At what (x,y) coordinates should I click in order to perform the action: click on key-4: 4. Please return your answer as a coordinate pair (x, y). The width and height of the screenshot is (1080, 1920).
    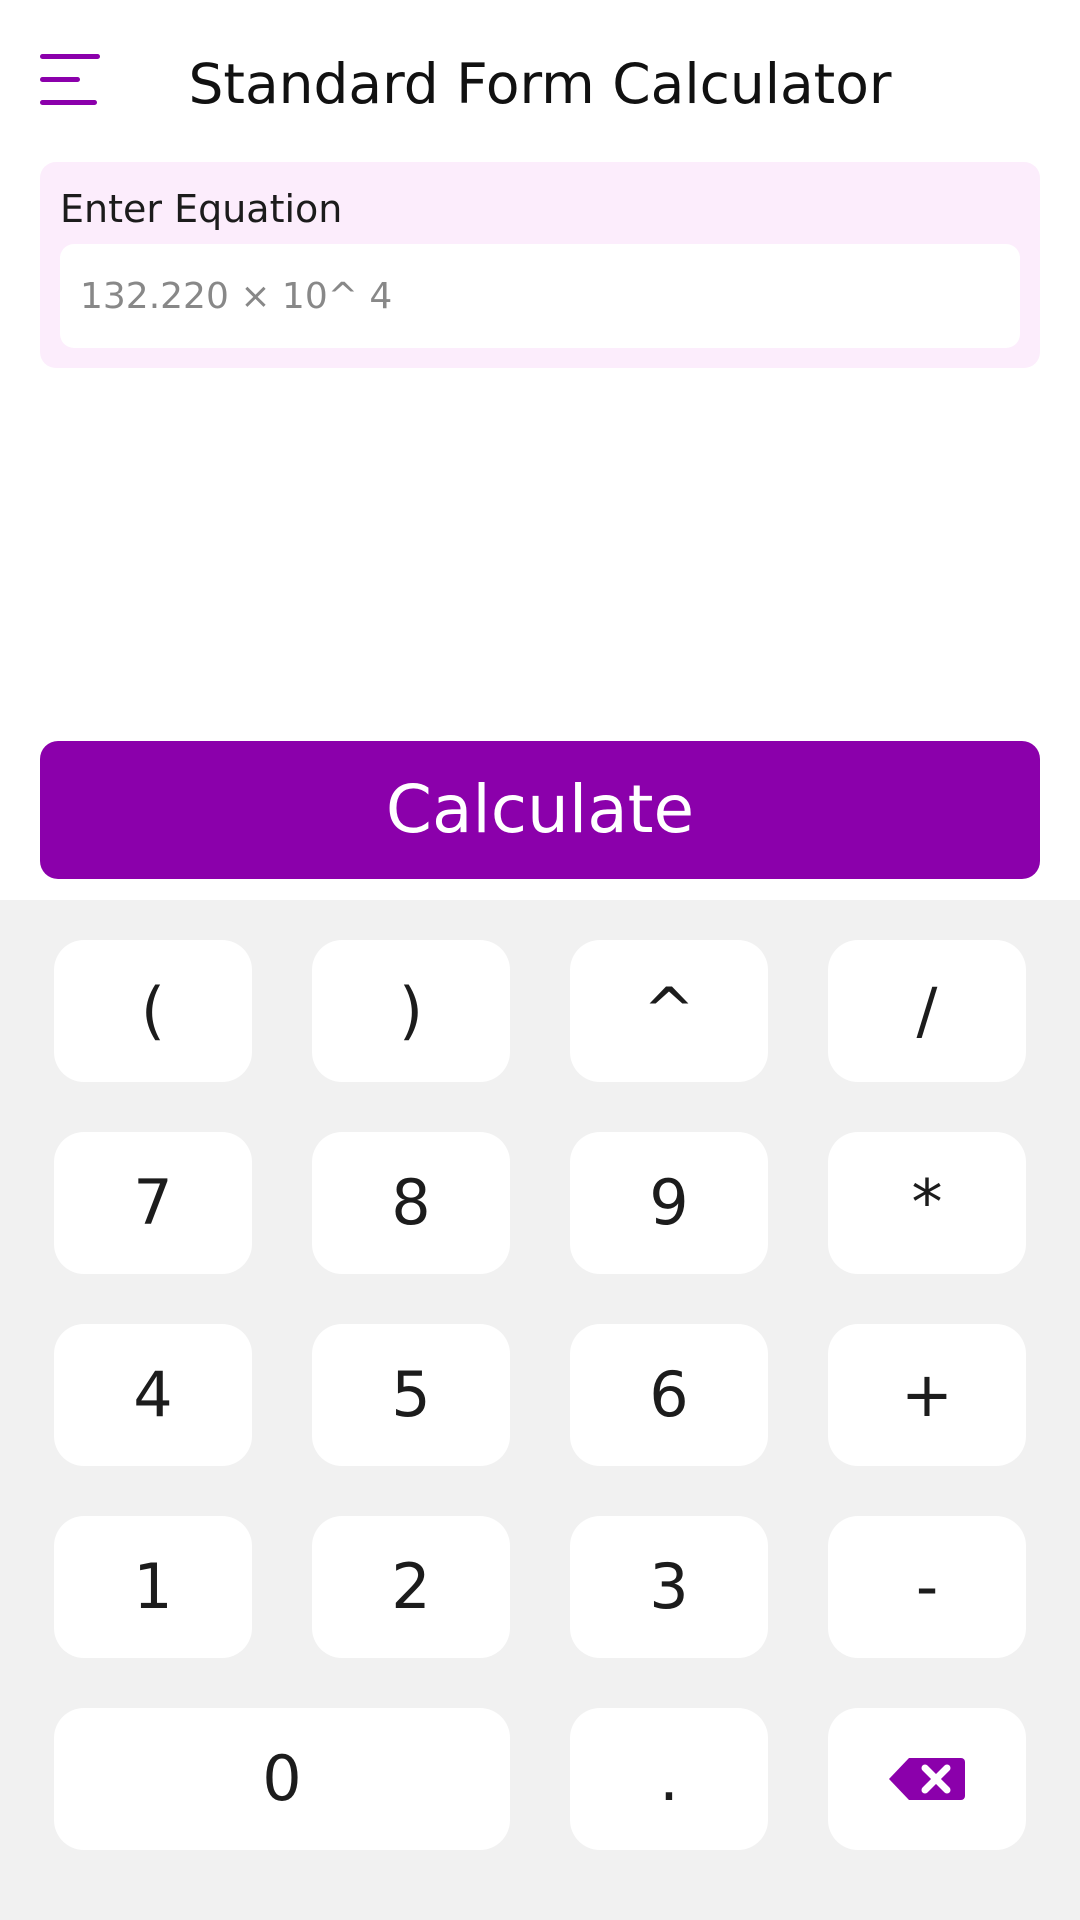
    Looking at the image, I should click on (153, 1395).